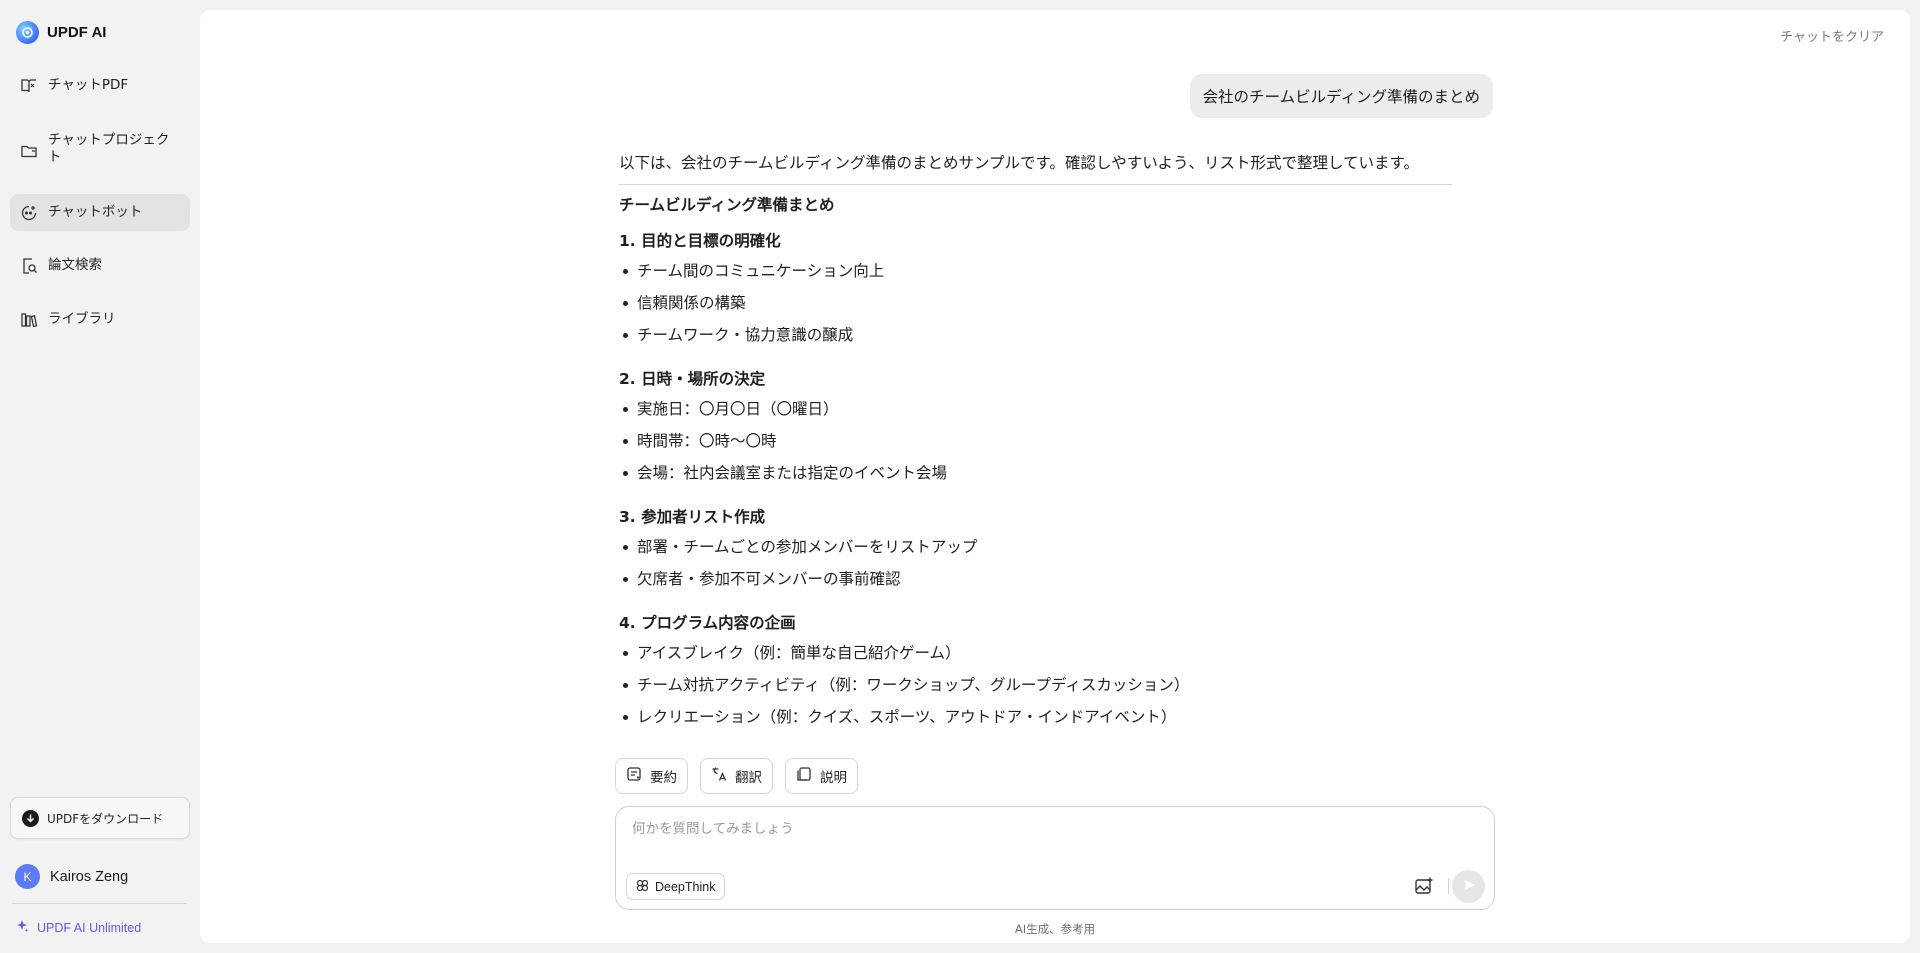 The image size is (1920, 953). I want to click on folder-icon, so click(29, 151).